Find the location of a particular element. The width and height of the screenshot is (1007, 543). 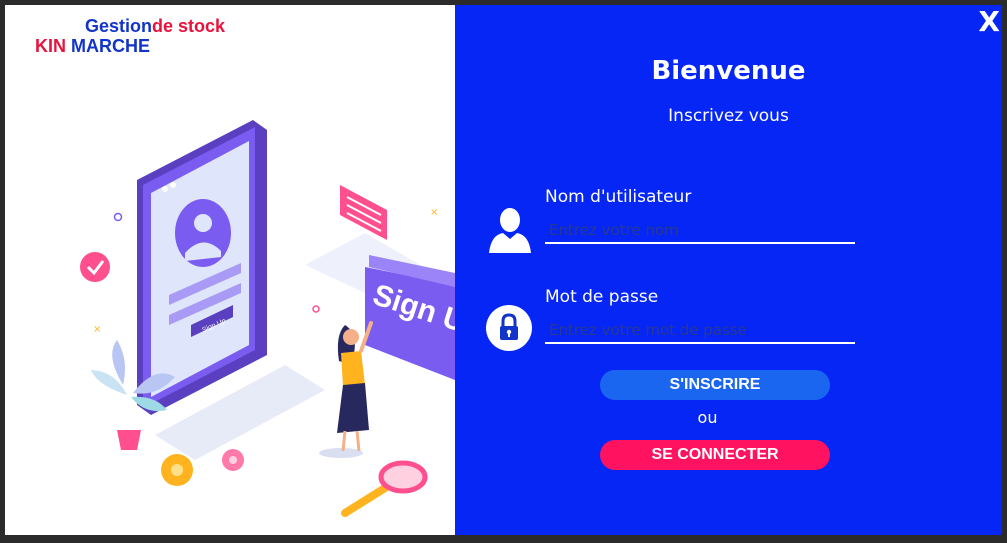

magnifier-icon is located at coordinates (403, 477).